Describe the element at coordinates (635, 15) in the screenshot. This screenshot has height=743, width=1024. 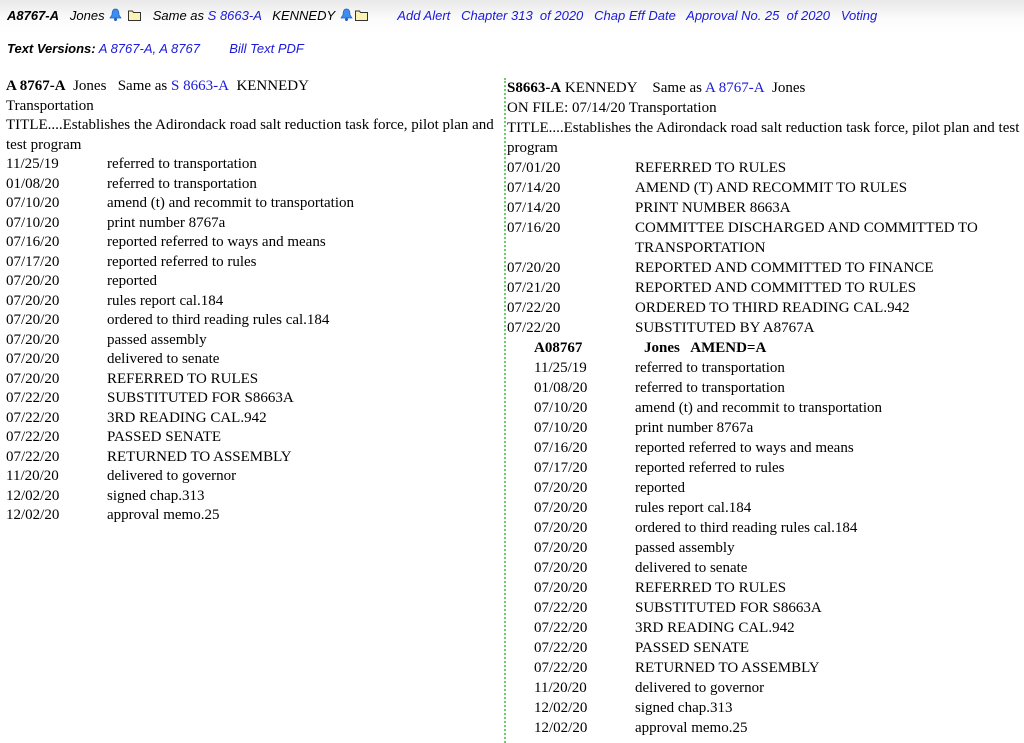
I see `chap-eff-date-link: Chap Eff Date` at that location.